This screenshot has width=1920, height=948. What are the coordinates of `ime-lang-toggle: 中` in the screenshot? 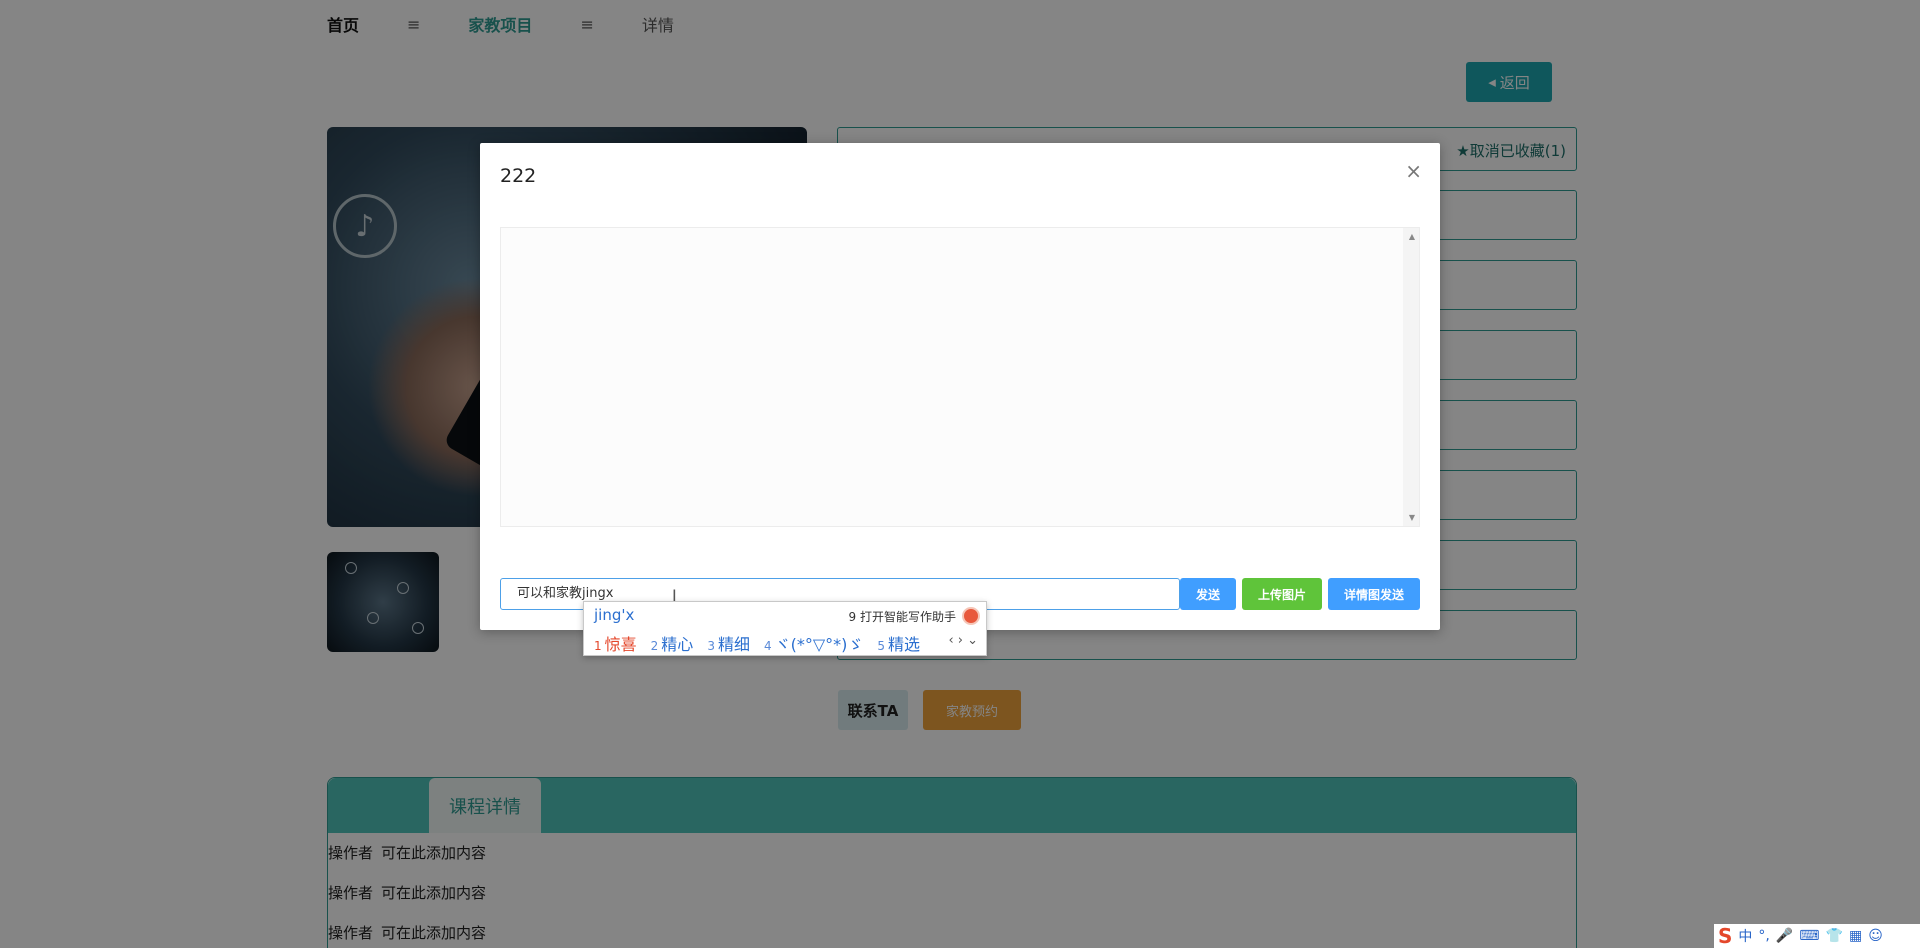 It's located at (1745, 936).